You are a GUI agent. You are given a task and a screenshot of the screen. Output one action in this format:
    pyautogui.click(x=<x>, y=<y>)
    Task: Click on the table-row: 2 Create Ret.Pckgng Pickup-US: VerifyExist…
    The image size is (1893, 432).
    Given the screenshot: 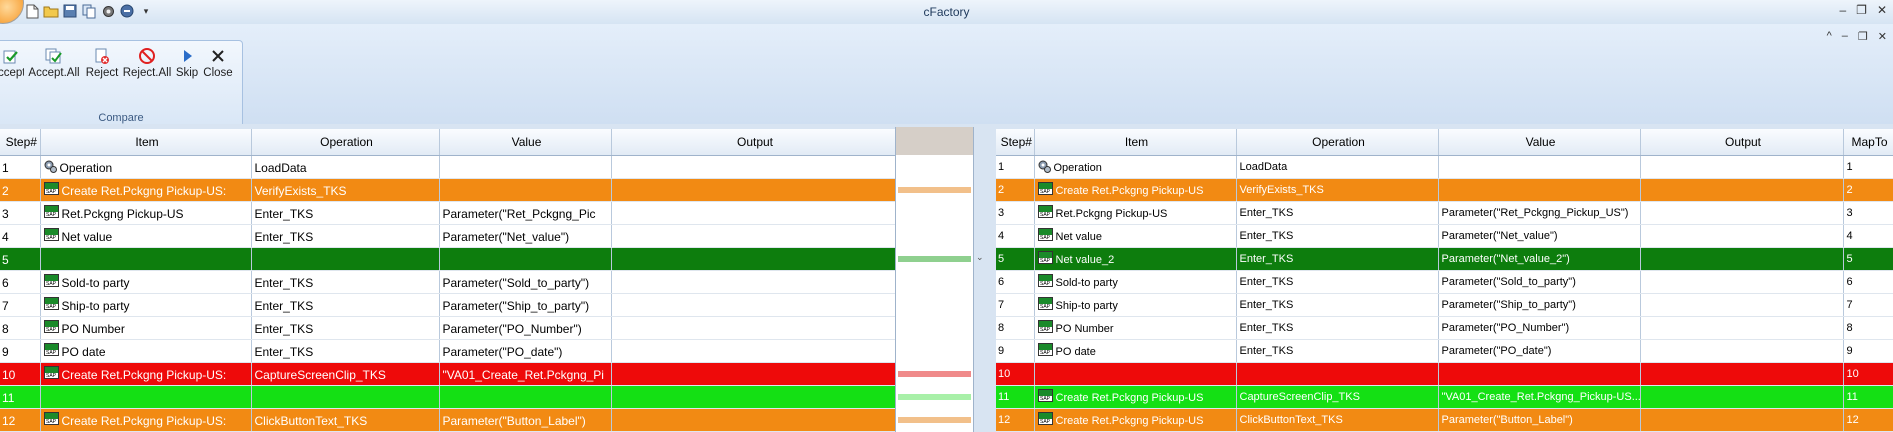 What is the action you would take?
    pyautogui.click(x=448, y=190)
    